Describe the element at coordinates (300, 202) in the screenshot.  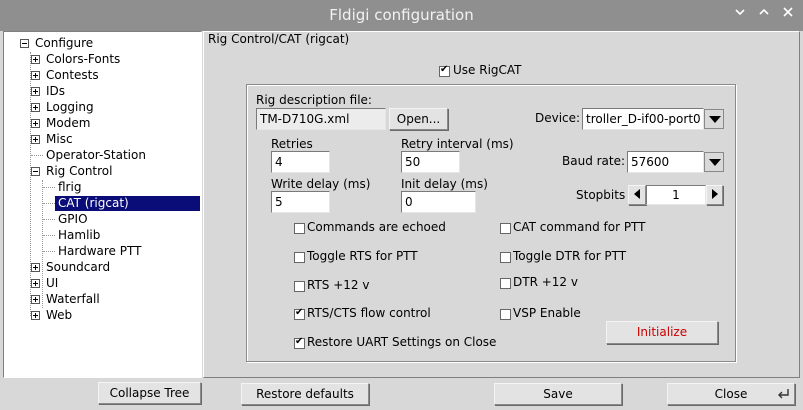
I see `write-delay-field: 5` at that location.